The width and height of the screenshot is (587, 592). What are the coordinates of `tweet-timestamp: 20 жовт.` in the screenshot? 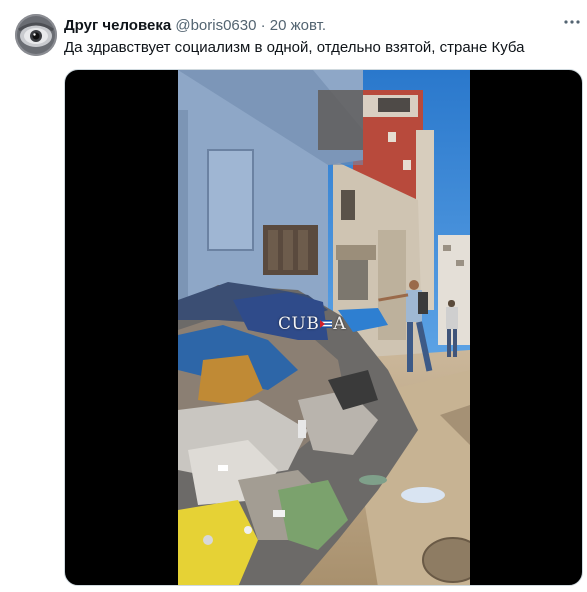 It's located at (298, 25).